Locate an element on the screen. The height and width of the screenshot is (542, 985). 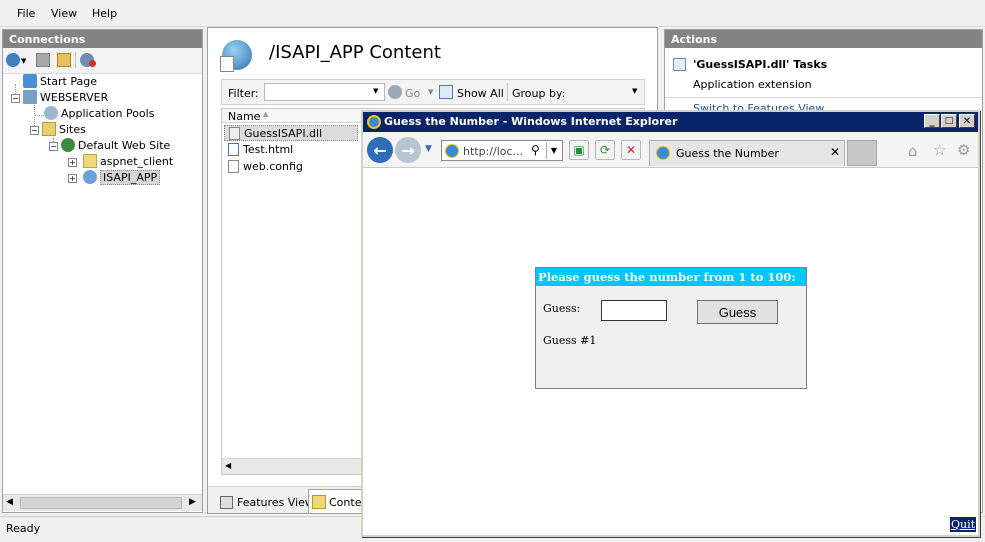
features-view-icon is located at coordinates (226, 502).